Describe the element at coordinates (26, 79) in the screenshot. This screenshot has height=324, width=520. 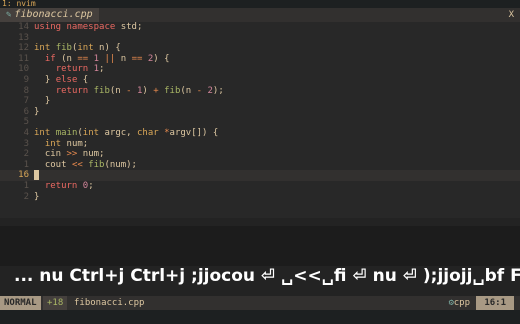
I see `line-number: 9` at that location.